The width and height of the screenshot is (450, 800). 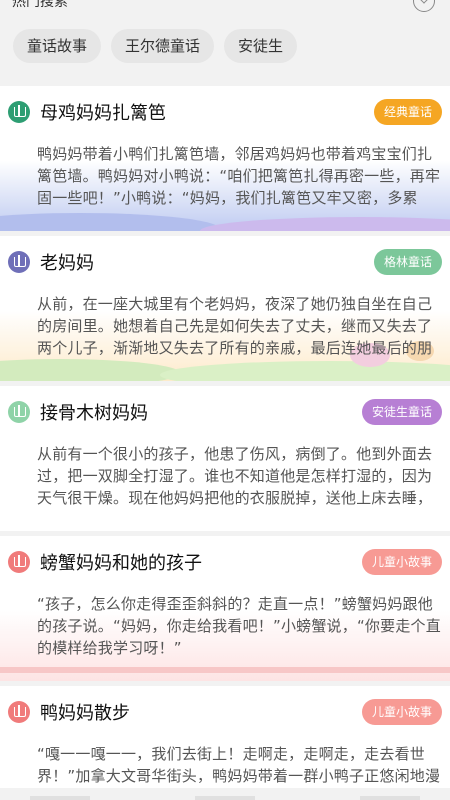 I want to click on hot-search-section: 热门搜索 童话故事 王尔德童话 安徒生, so click(x=225, y=43).